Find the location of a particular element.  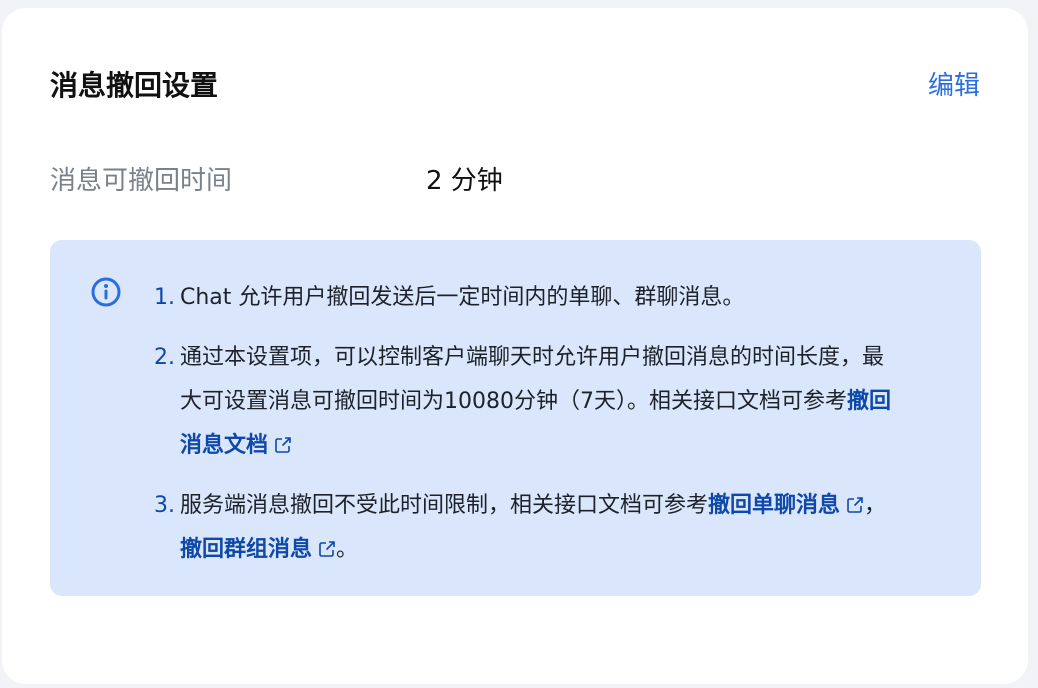

recall-time-value: 2 分钟 is located at coordinates (464, 181).